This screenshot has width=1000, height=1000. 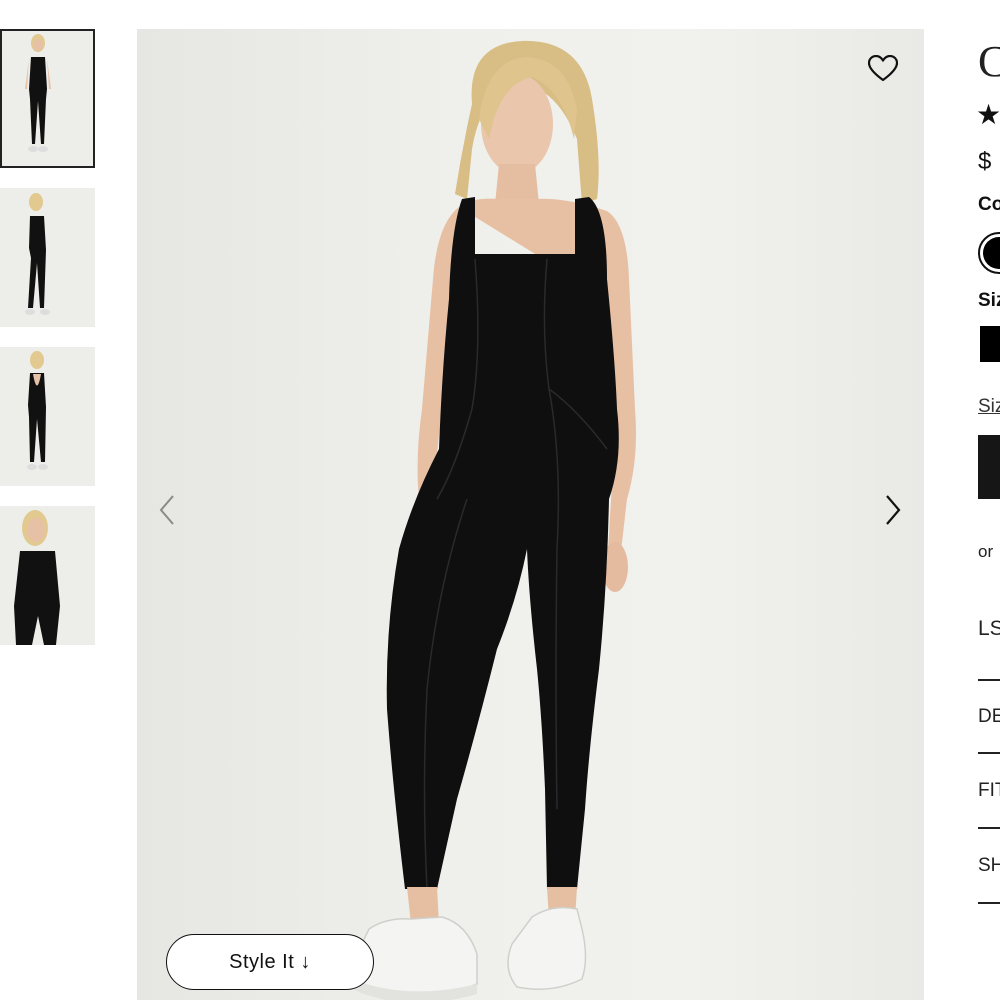 I want to click on thumbnail-side, so click(x=47, y=257).